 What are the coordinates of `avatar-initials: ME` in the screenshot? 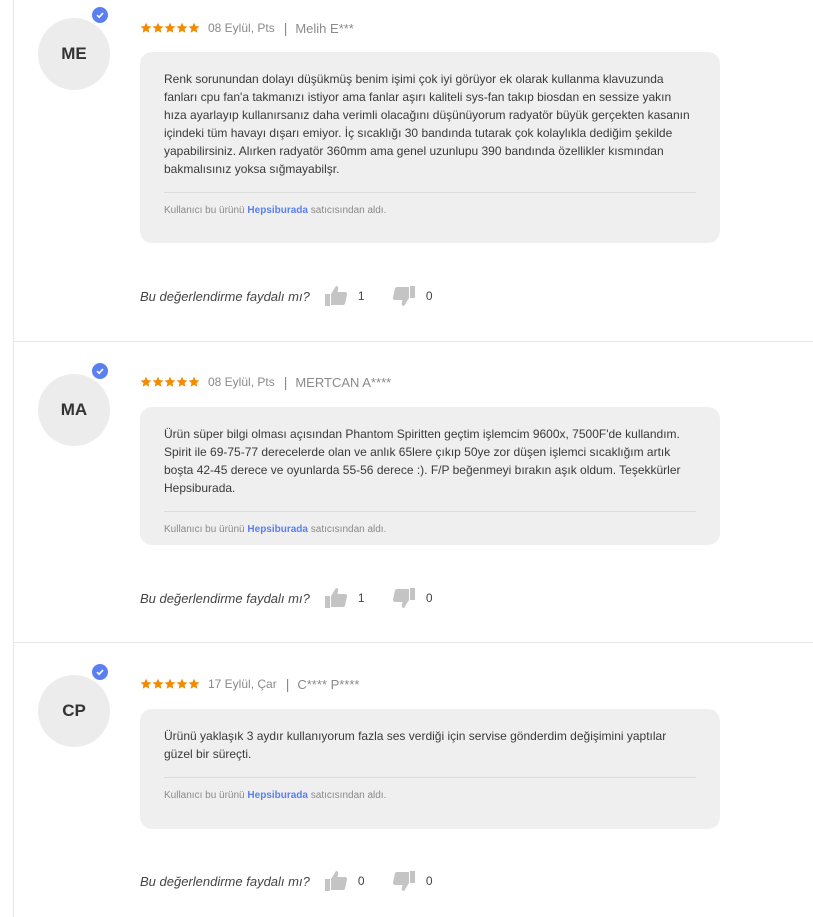 It's located at (74, 53).